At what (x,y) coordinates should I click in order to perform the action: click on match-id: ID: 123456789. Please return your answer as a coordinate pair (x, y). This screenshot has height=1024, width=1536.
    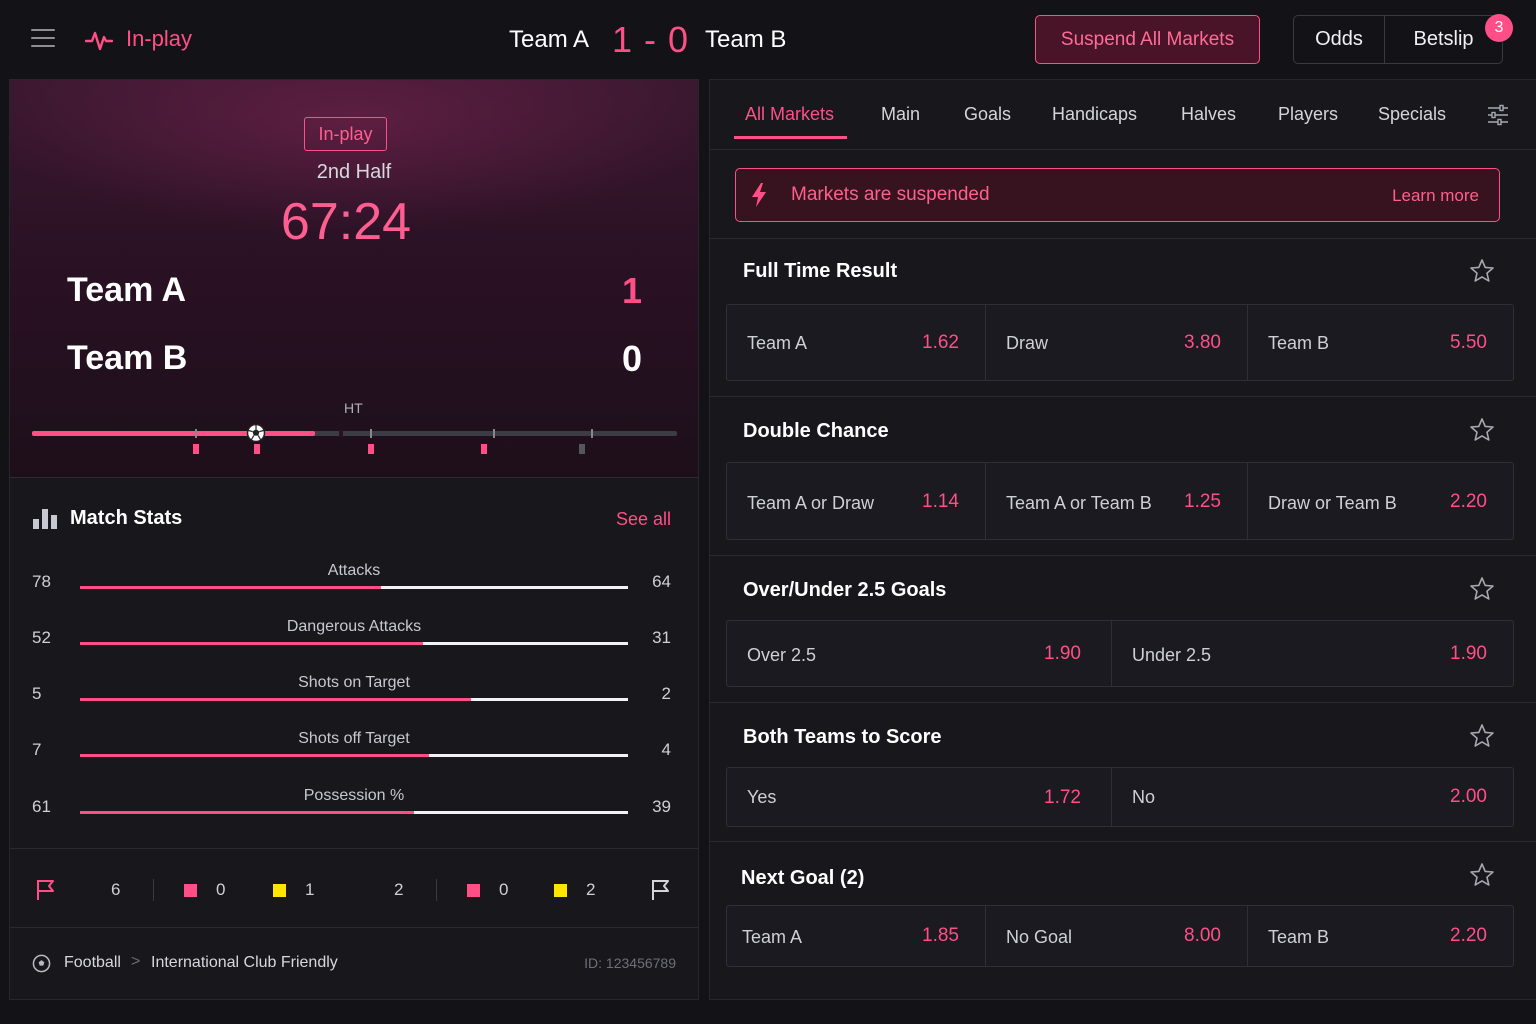
    Looking at the image, I should click on (630, 963).